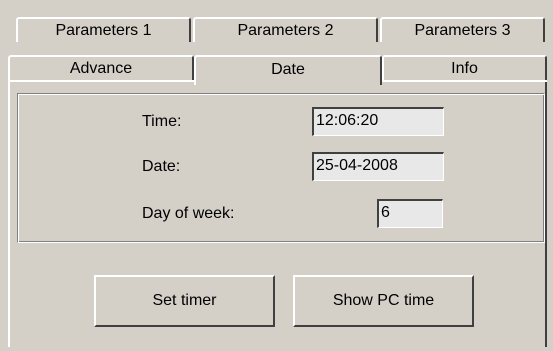  Describe the element at coordinates (383, 301) in the screenshot. I see `show-pc-time-button: Show PC time` at that location.